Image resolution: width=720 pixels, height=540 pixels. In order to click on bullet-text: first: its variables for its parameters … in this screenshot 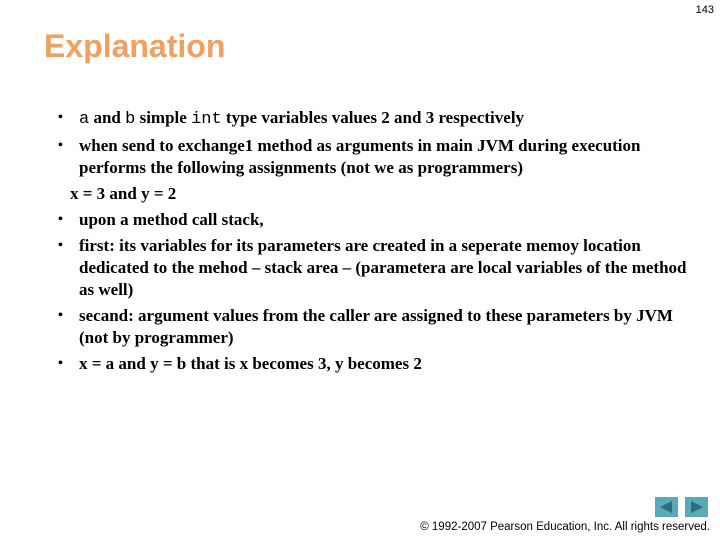, I will do `click(383, 267)`.